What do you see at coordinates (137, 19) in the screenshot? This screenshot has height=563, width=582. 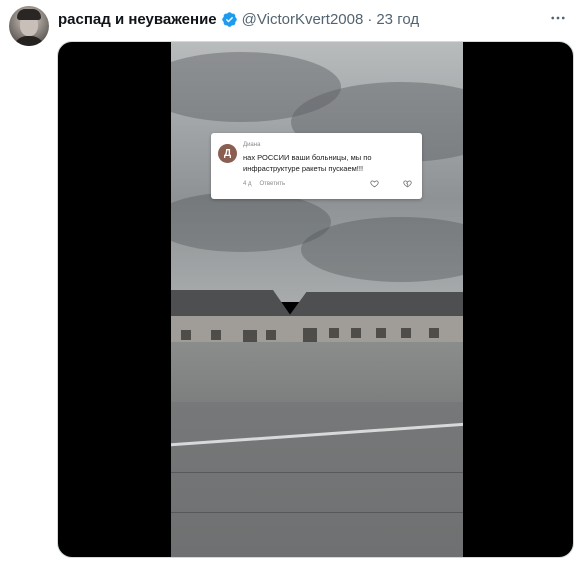 I see `display-name: распад и неуважение` at bounding box center [137, 19].